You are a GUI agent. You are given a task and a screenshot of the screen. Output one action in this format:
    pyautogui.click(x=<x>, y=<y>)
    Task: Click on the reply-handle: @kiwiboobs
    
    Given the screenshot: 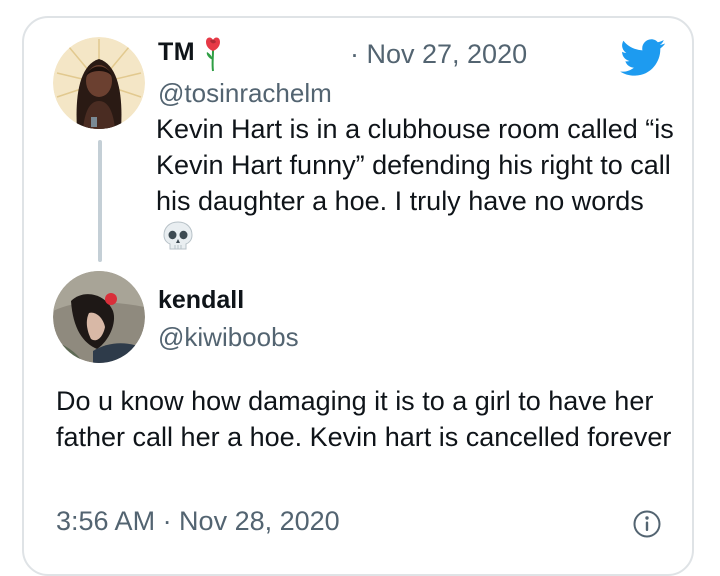 What is the action you would take?
    pyautogui.click(x=228, y=337)
    